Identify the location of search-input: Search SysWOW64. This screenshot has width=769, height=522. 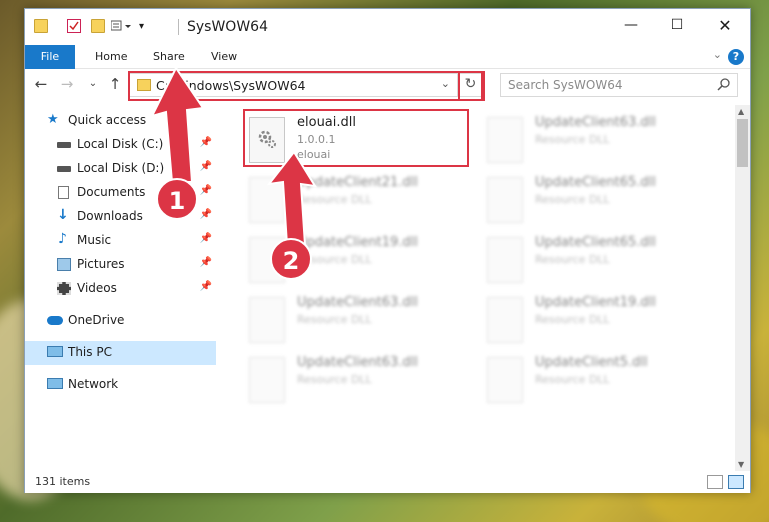
(619, 85).